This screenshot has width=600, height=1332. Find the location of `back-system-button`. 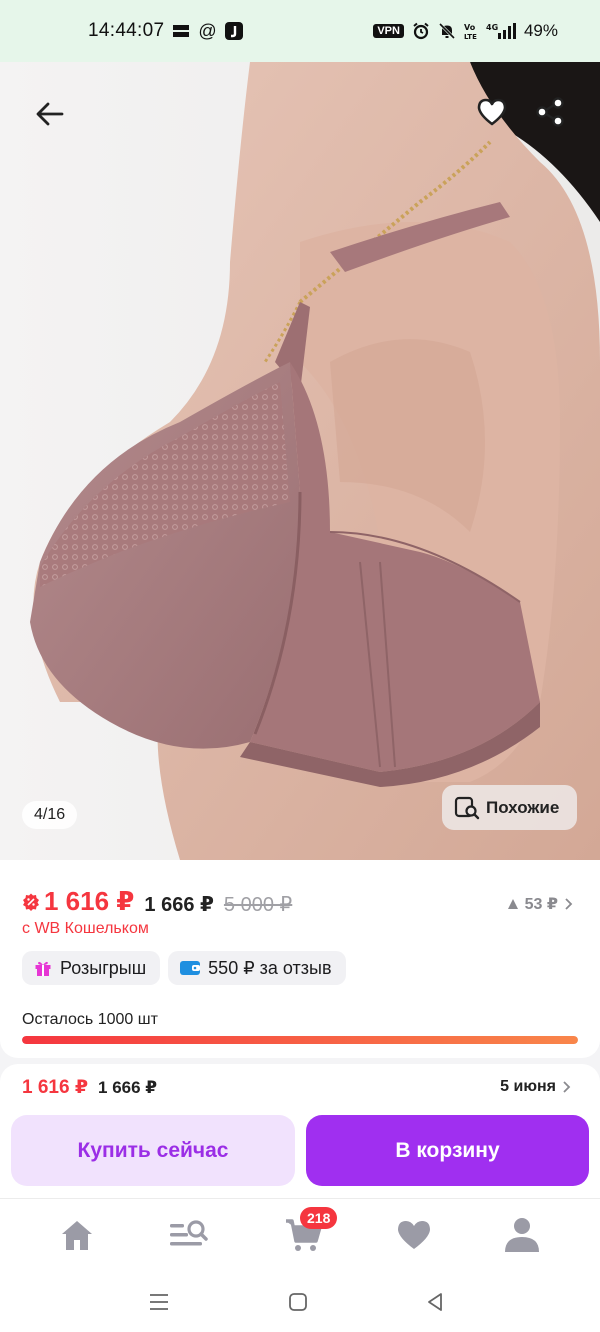

back-system-button is located at coordinates (435, 1302).